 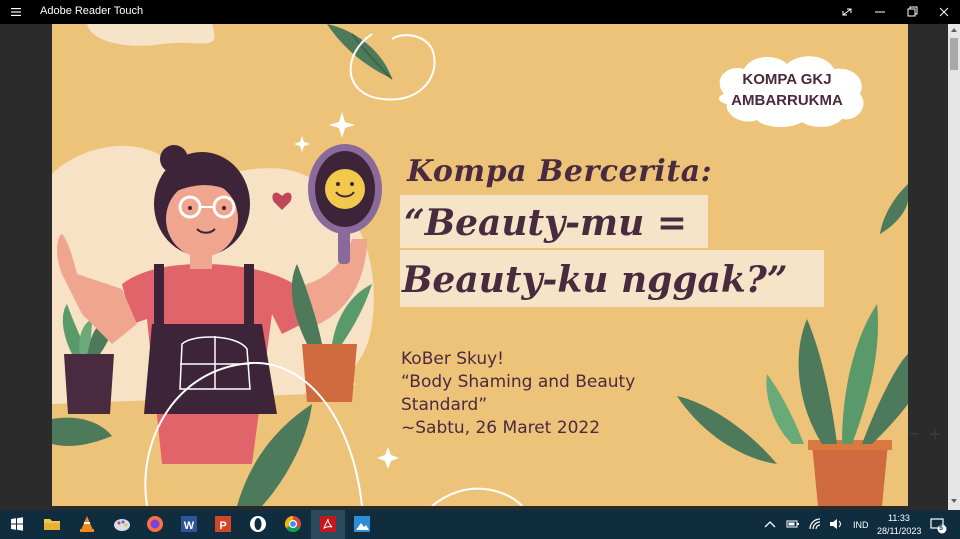 What do you see at coordinates (17, 524) in the screenshot?
I see `start-icon` at bounding box center [17, 524].